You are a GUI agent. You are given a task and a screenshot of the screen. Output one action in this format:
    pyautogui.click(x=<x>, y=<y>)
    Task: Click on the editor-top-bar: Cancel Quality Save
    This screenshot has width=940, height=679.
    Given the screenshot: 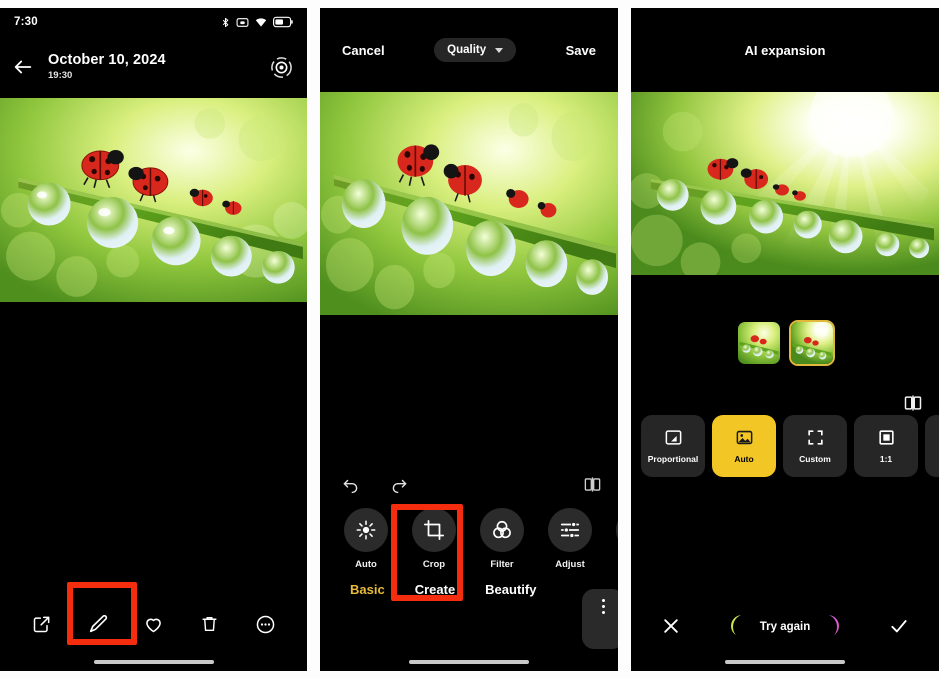 What is the action you would take?
    pyautogui.click(x=469, y=50)
    